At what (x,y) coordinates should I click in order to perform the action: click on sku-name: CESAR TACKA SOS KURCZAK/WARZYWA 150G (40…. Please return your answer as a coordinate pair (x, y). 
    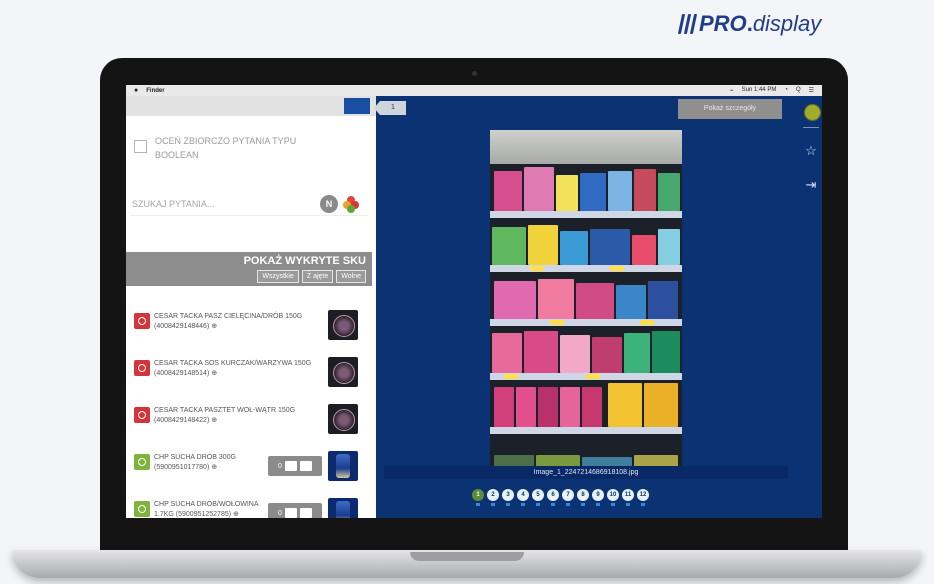
    Looking at the image, I should click on (233, 368).